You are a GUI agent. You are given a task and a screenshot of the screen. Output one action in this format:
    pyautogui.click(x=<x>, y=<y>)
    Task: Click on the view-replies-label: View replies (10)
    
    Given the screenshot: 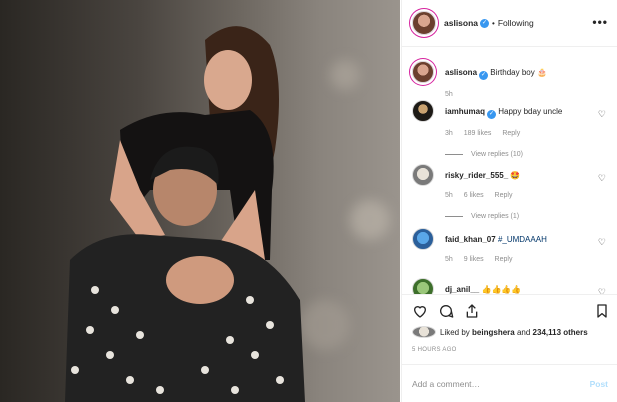 What is the action you would take?
    pyautogui.click(x=497, y=154)
    